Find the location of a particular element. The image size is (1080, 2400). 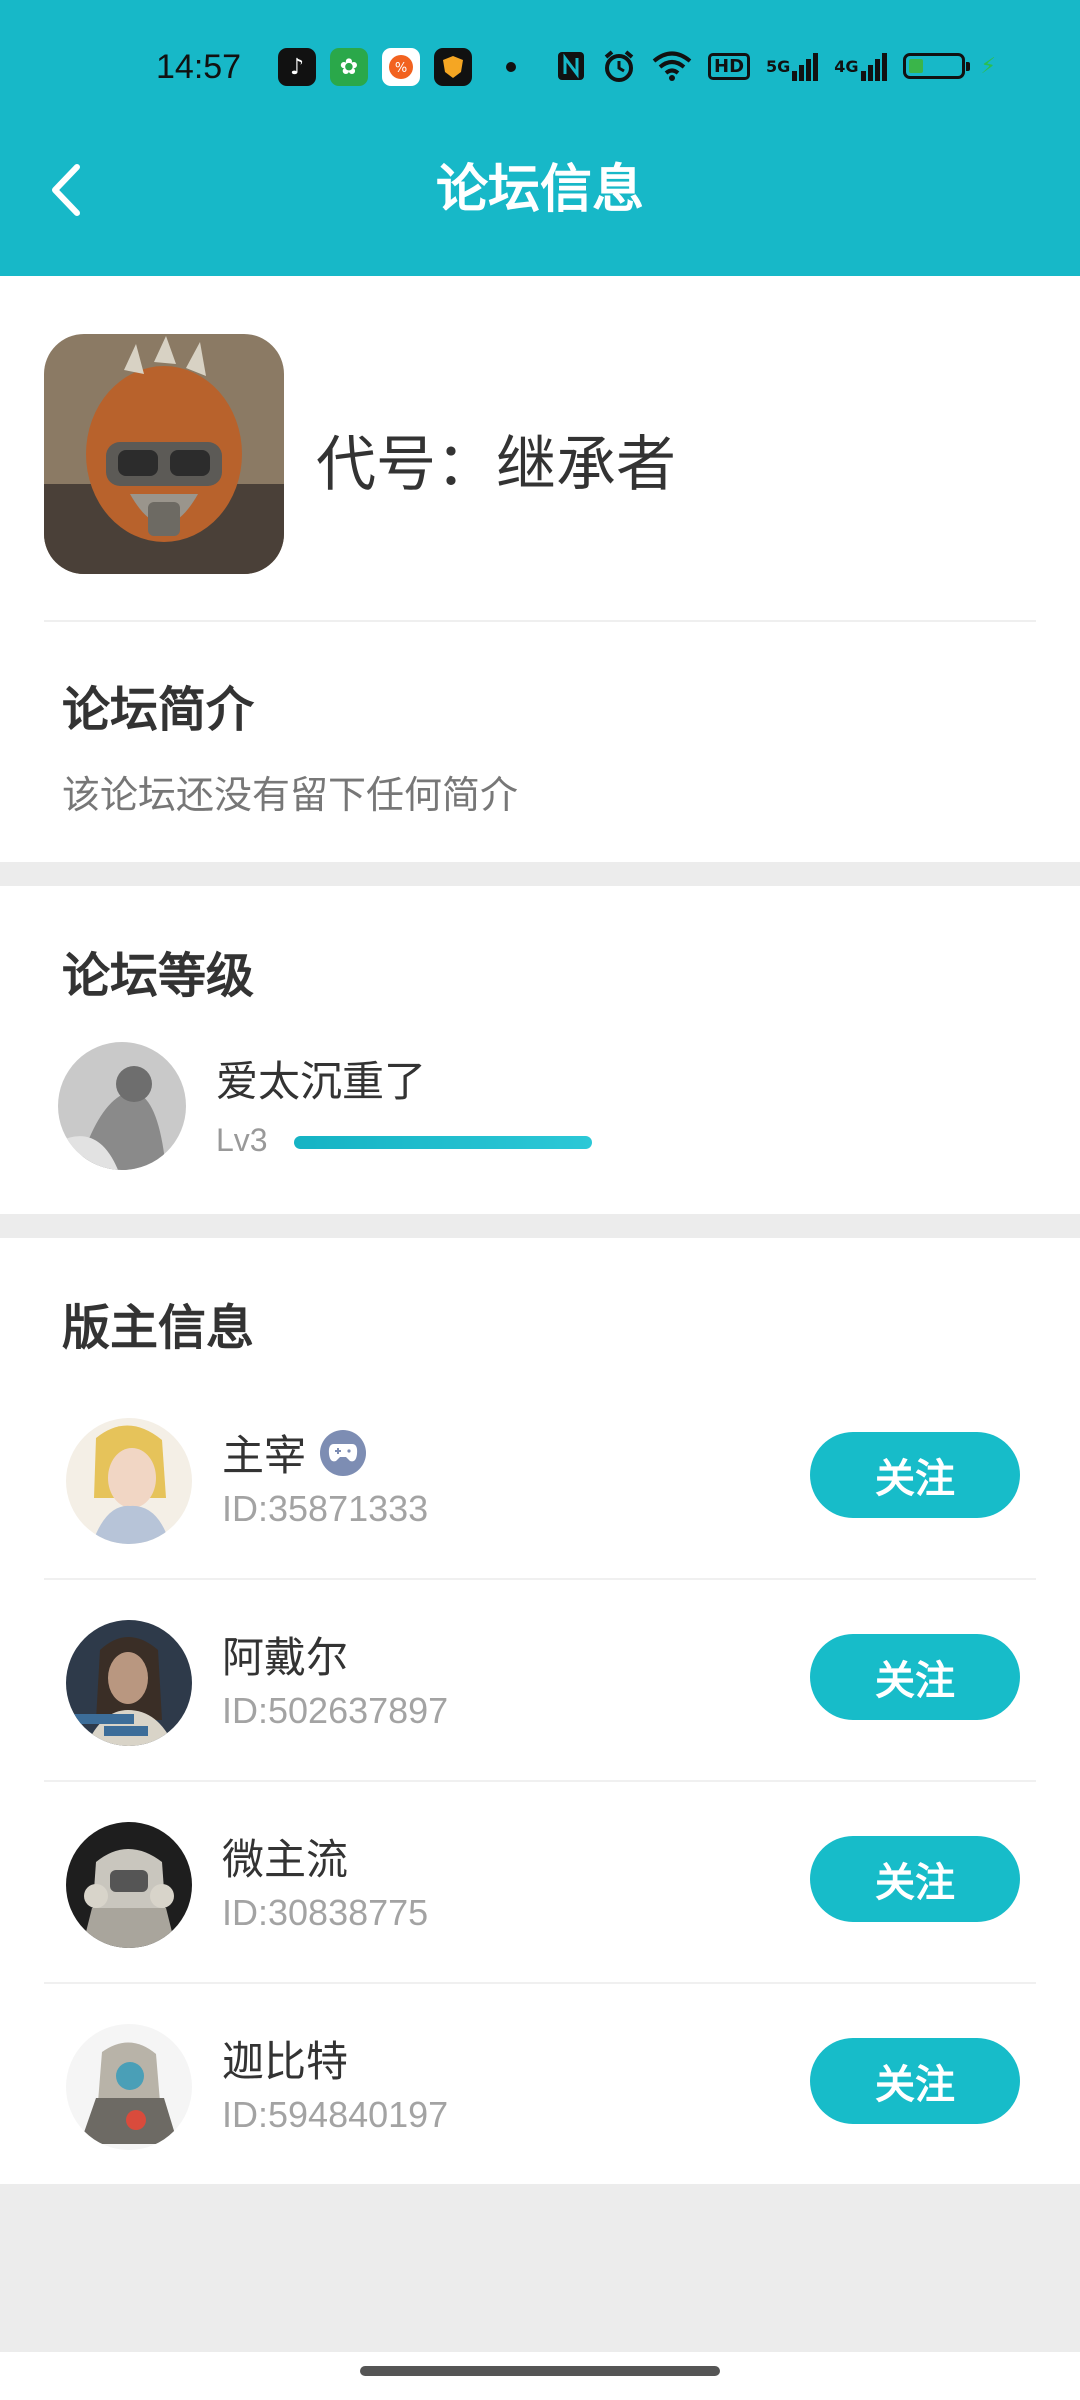

shopping-app-icon: % is located at coordinates (401, 67).